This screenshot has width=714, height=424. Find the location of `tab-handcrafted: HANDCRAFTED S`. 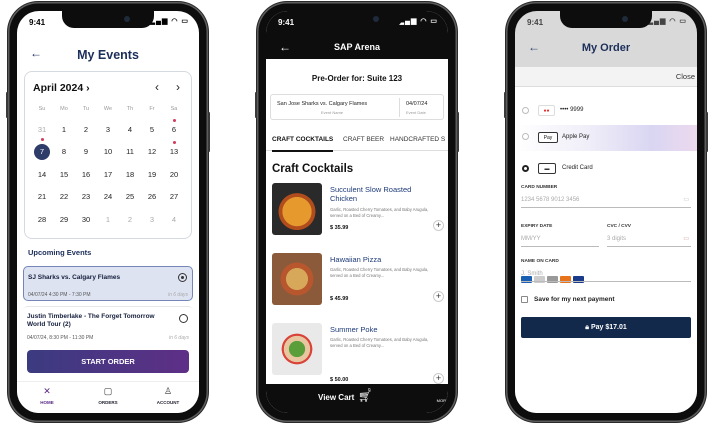

tab-handcrafted: HANDCRAFTED S is located at coordinates (417, 139).